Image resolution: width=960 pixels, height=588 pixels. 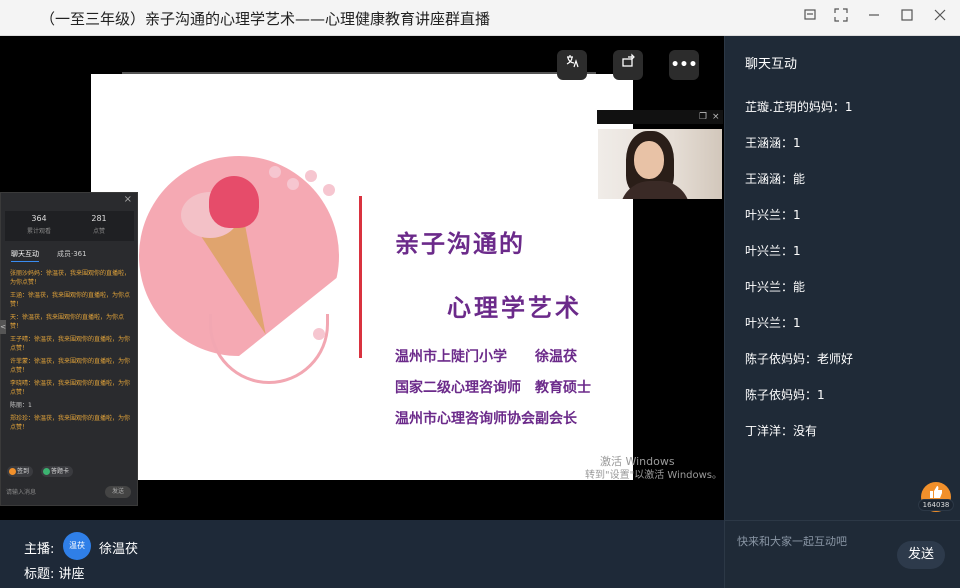 I want to click on restore-icon: ❐, so click(x=703, y=117).